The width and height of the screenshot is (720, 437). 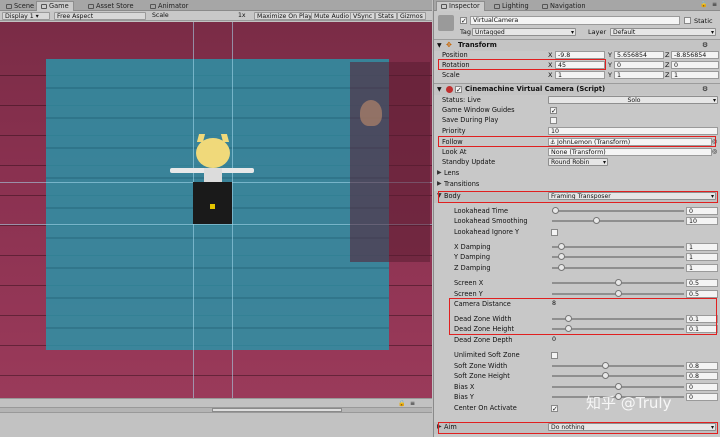 What do you see at coordinates (472, 257) in the screenshot?
I see `property-label: Y Damping` at bounding box center [472, 257].